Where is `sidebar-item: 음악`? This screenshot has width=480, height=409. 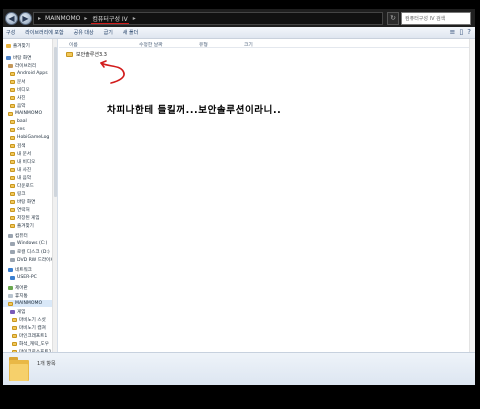 sidebar-item: 음악 is located at coordinates (14, 105).